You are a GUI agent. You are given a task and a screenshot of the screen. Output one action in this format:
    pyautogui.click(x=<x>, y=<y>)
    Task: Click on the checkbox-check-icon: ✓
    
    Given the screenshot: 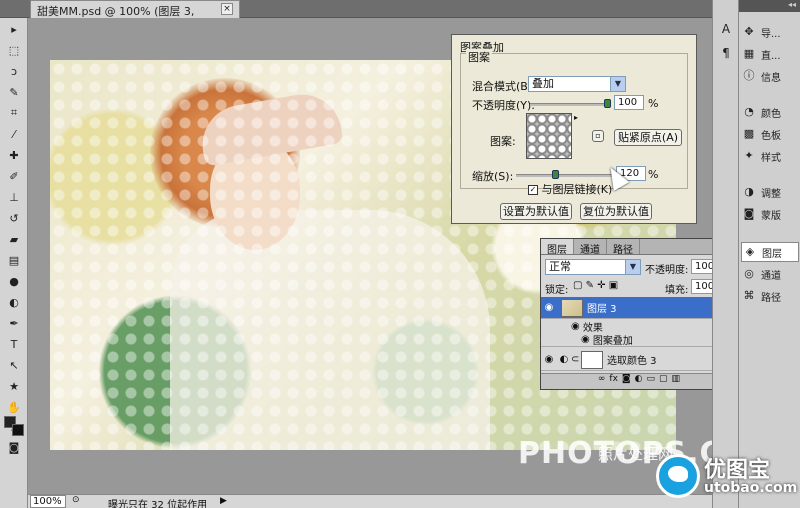 What is the action you would take?
    pyautogui.click(x=533, y=190)
    